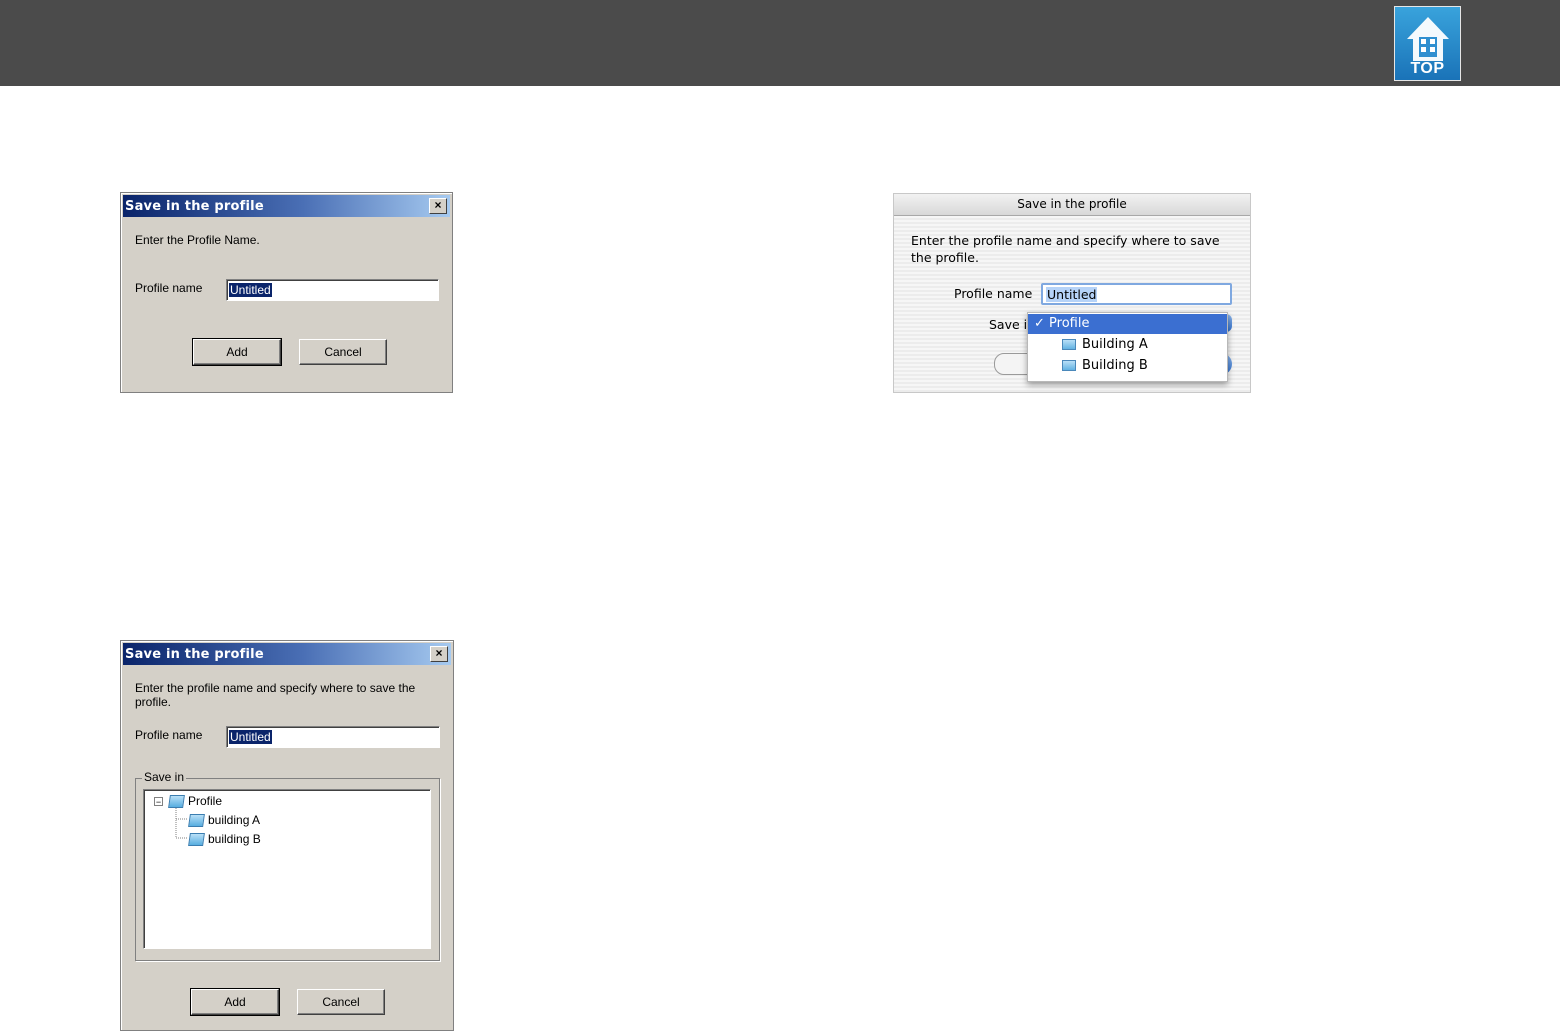  Describe the element at coordinates (1427, 43) in the screenshot. I see `top-button: TOP` at that location.